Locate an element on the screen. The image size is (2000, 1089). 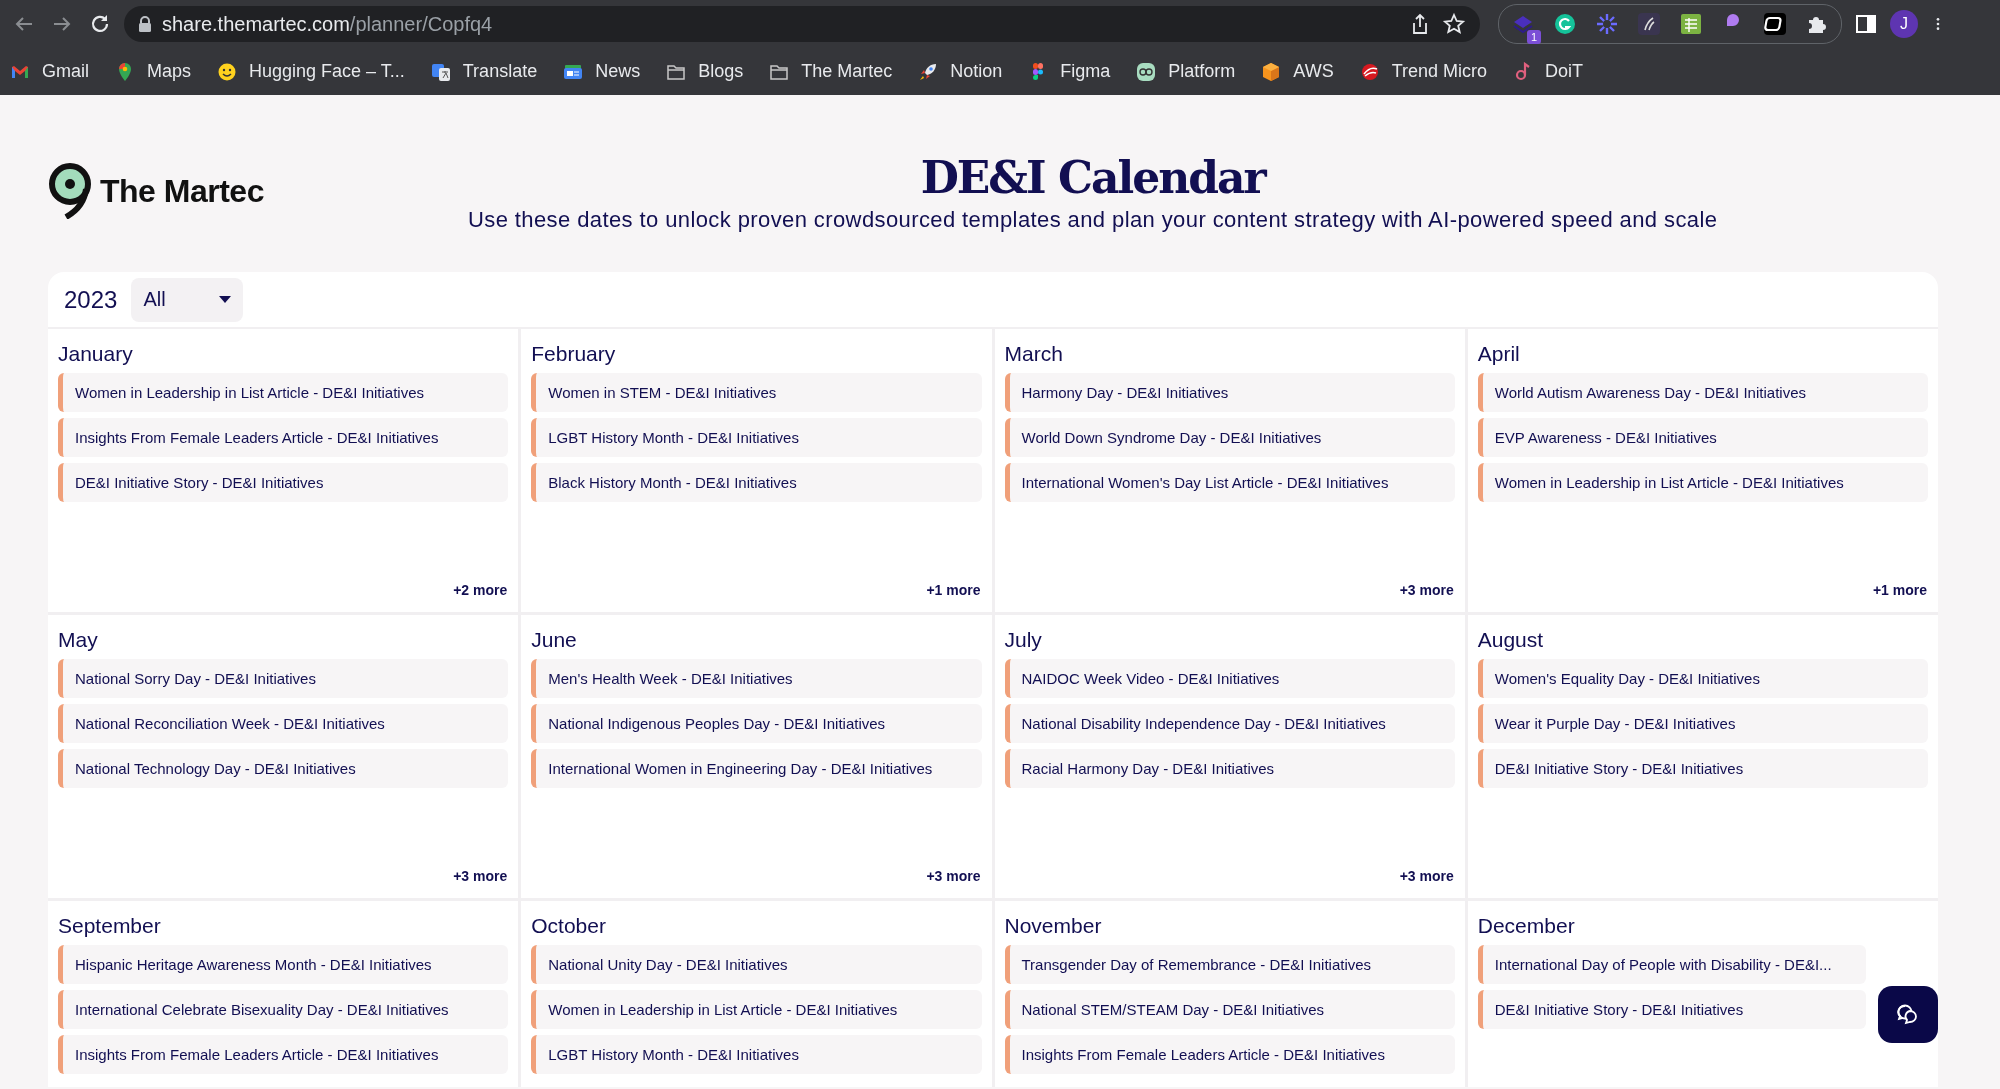
month-title: July is located at coordinates (1023, 640).